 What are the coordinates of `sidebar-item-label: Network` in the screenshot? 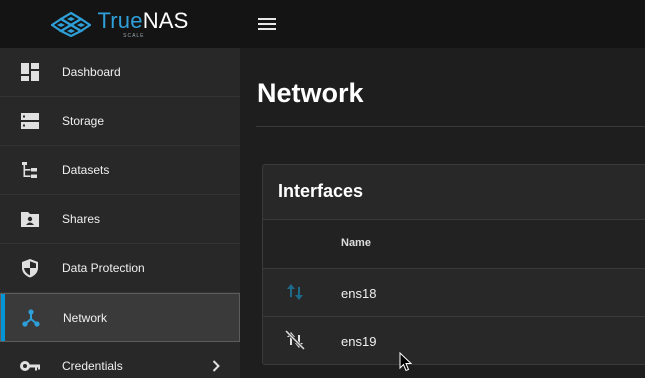 It's located at (85, 317).